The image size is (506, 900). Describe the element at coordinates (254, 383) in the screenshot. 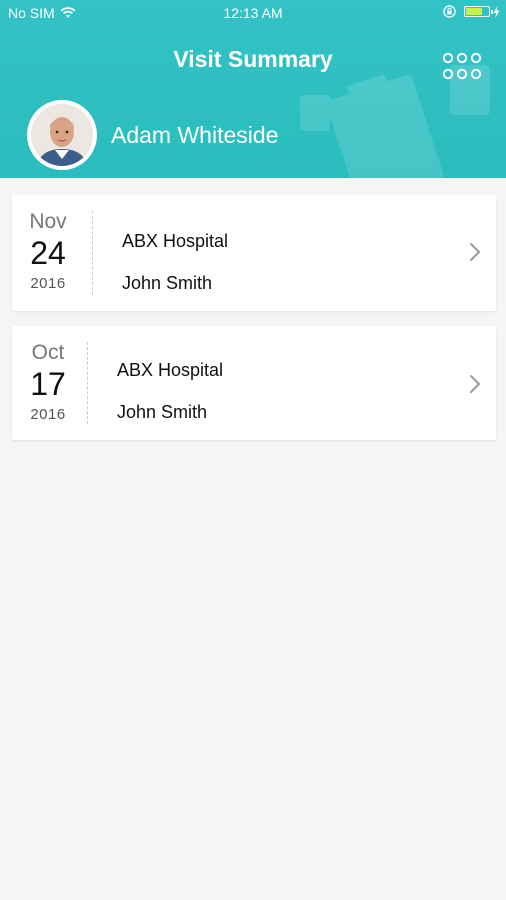

I see `visit-card: Oct 17 2016 ABX Hospital John Smith` at that location.